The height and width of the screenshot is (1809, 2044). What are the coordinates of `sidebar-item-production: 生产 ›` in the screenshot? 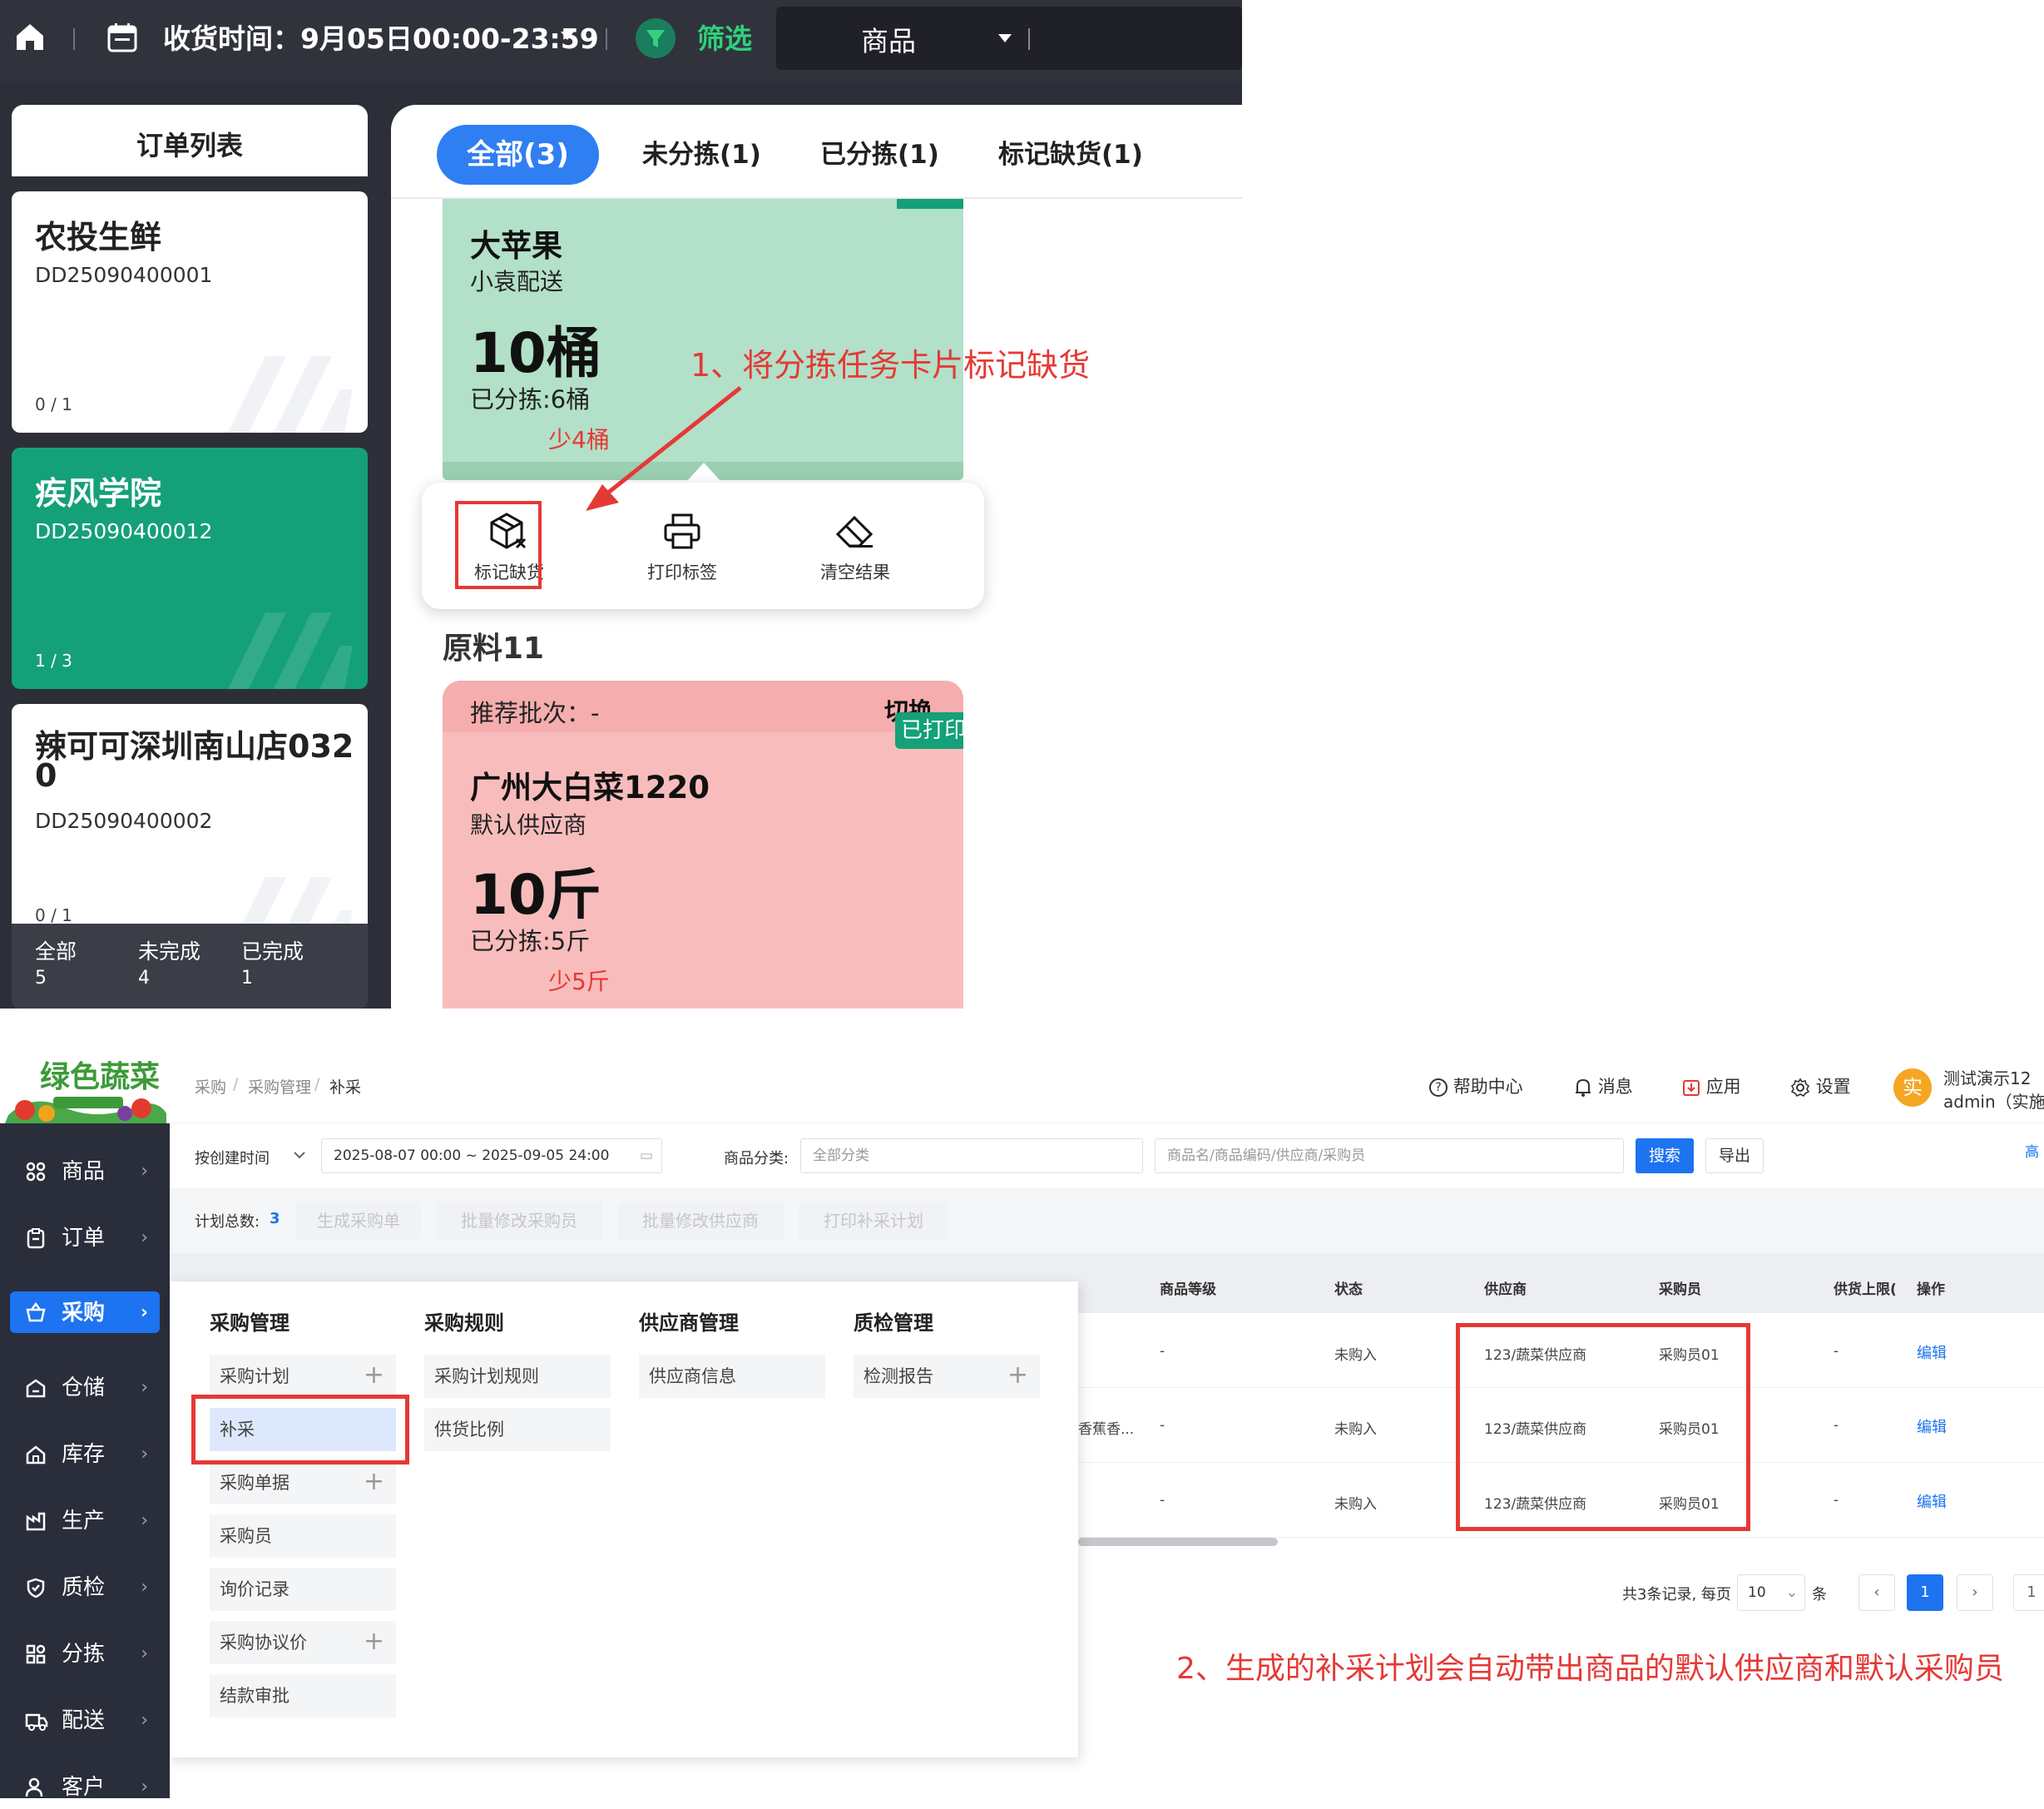 It's located at (85, 1521).